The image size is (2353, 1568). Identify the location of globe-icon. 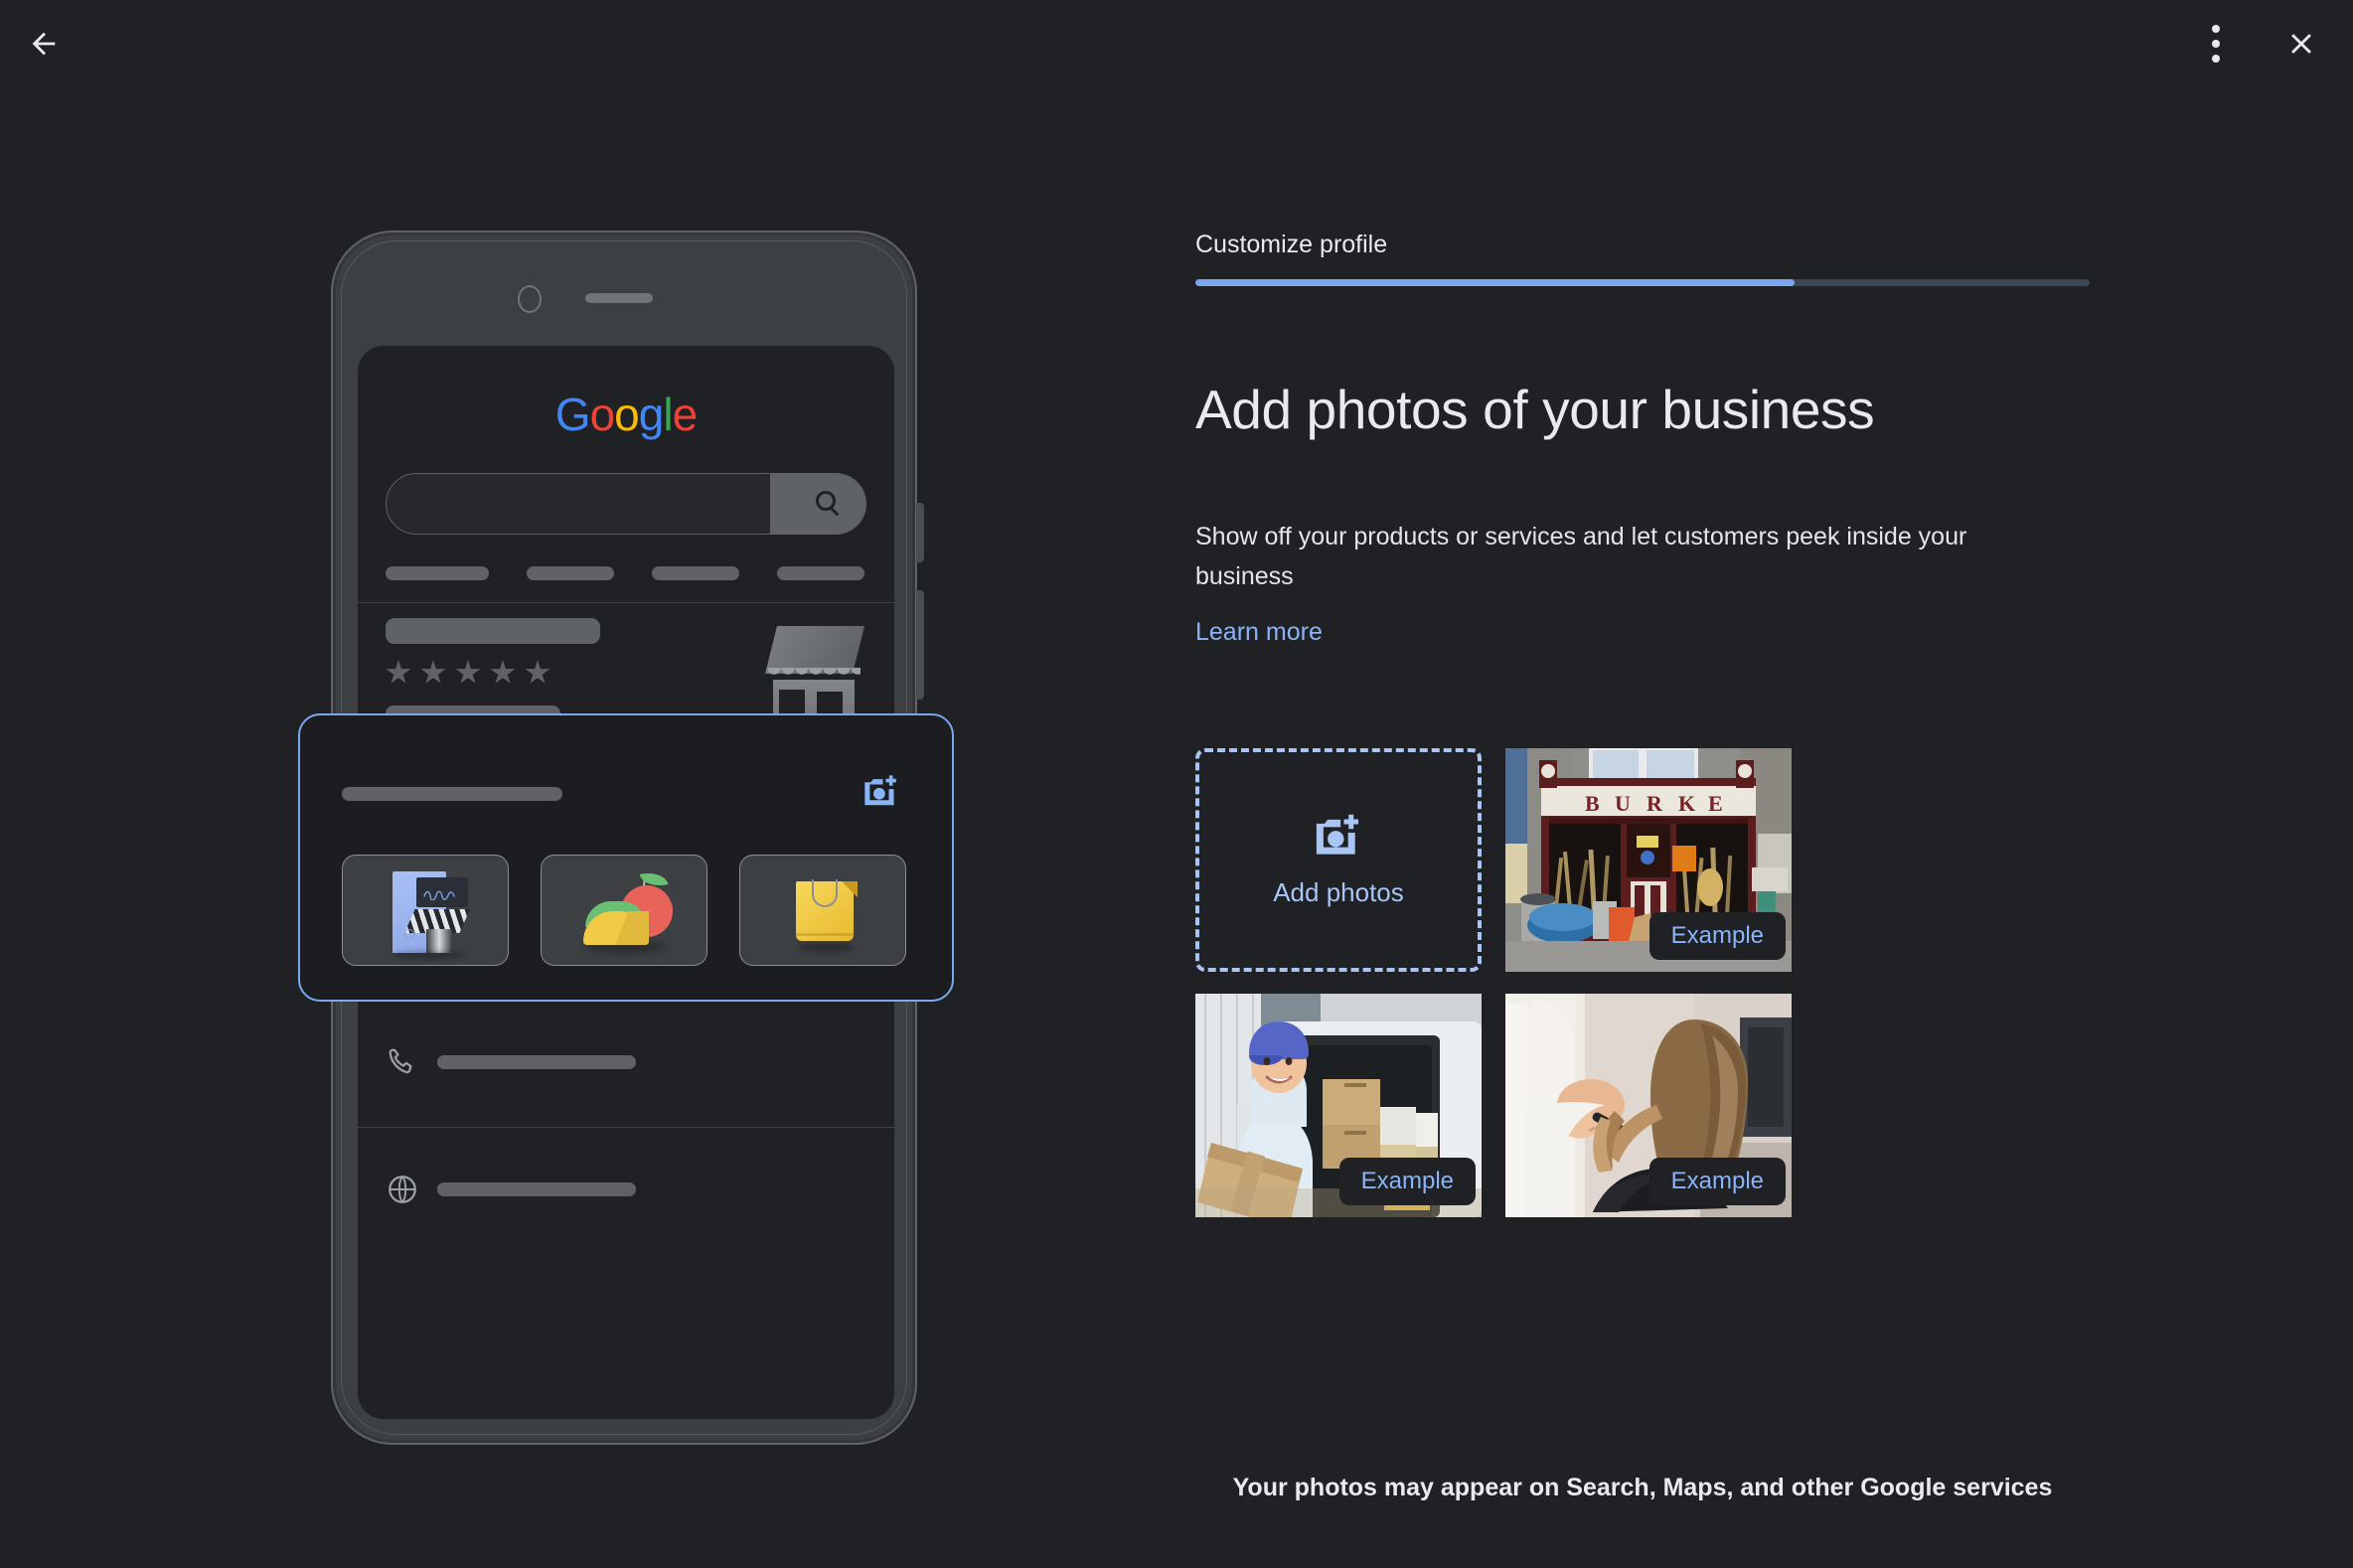
(402, 1190).